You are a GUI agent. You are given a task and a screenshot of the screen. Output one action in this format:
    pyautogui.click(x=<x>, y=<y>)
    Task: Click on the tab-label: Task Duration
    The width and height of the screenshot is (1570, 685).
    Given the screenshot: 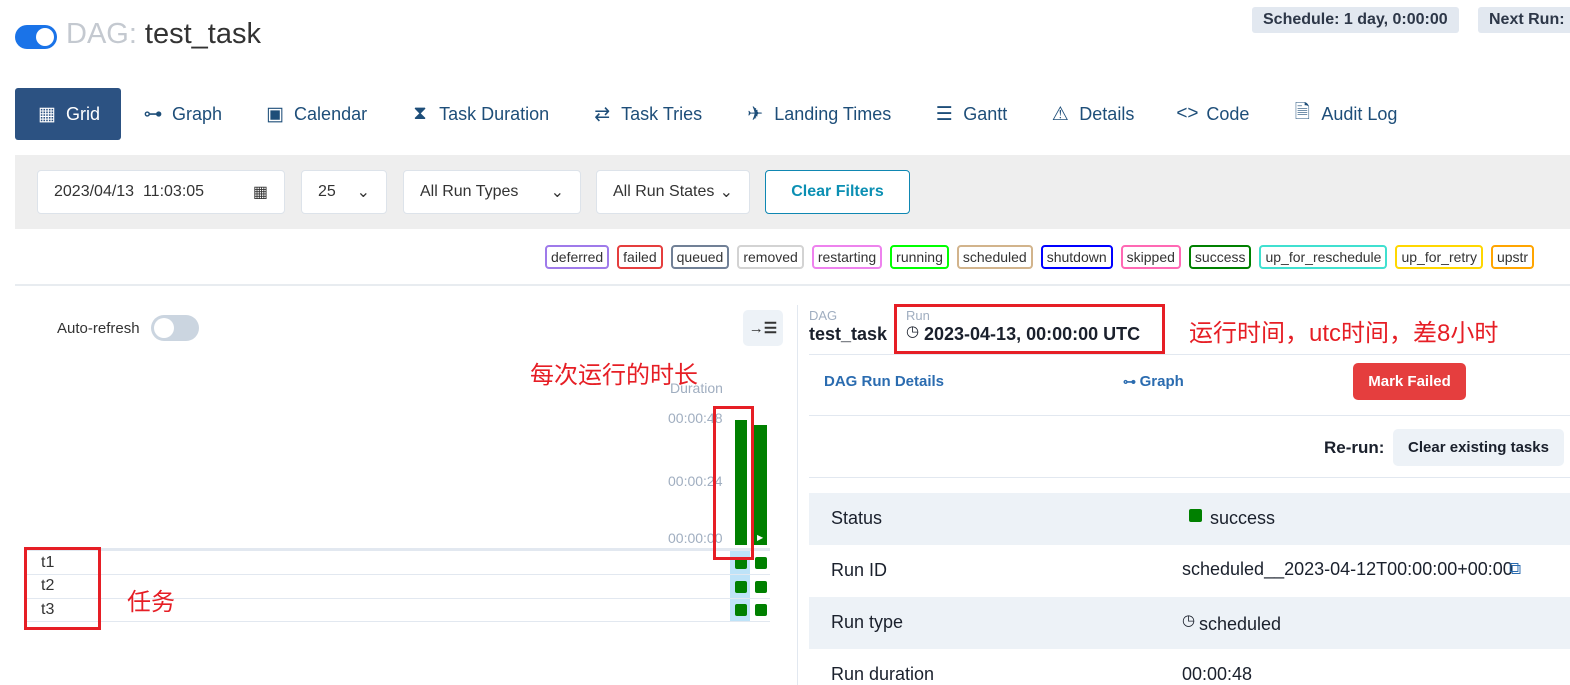 What is the action you would take?
    pyautogui.click(x=494, y=113)
    